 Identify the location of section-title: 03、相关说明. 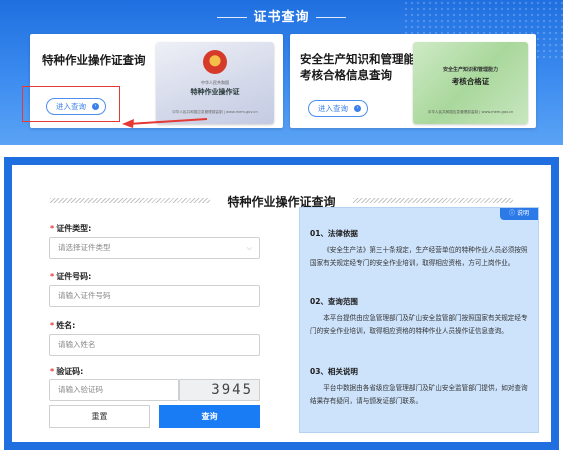
(334, 371).